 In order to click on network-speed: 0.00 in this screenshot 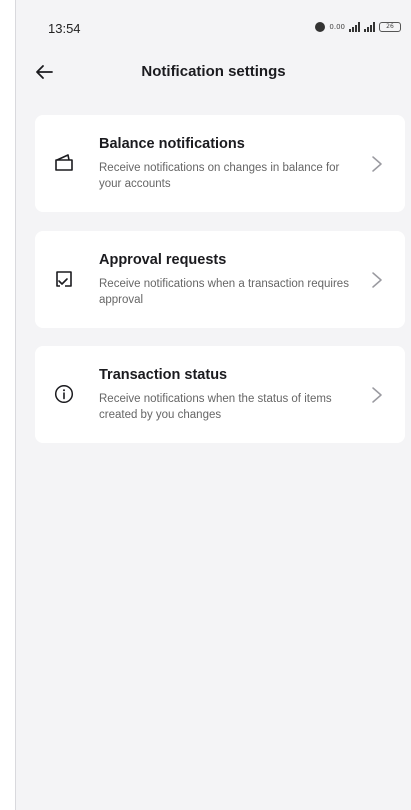, I will do `click(337, 26)`.